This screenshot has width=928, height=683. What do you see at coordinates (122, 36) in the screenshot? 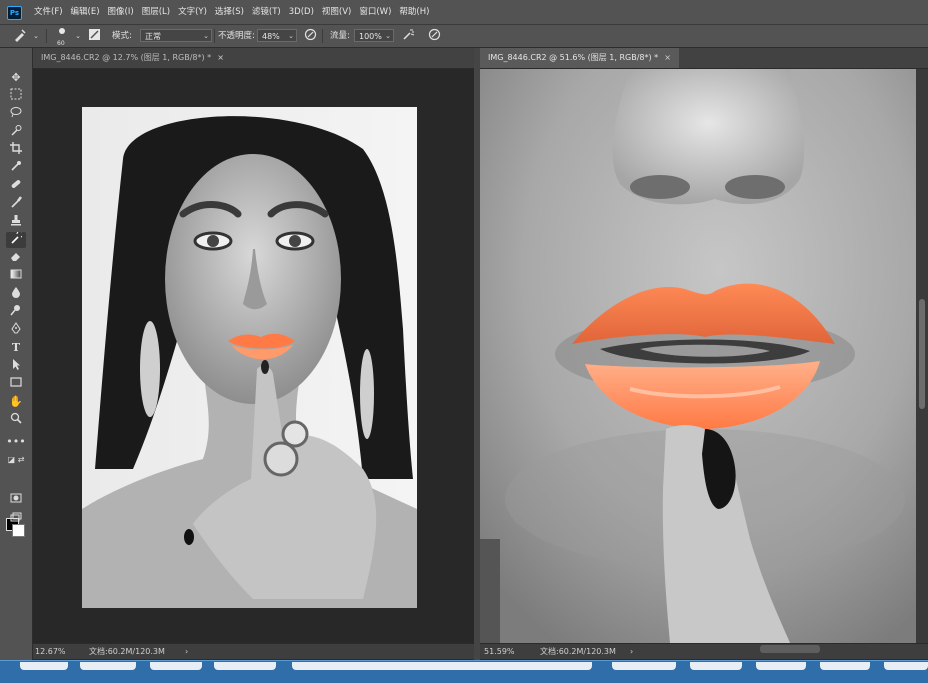
I see `mode-label: 模式:` at bounding box center [122, 36].